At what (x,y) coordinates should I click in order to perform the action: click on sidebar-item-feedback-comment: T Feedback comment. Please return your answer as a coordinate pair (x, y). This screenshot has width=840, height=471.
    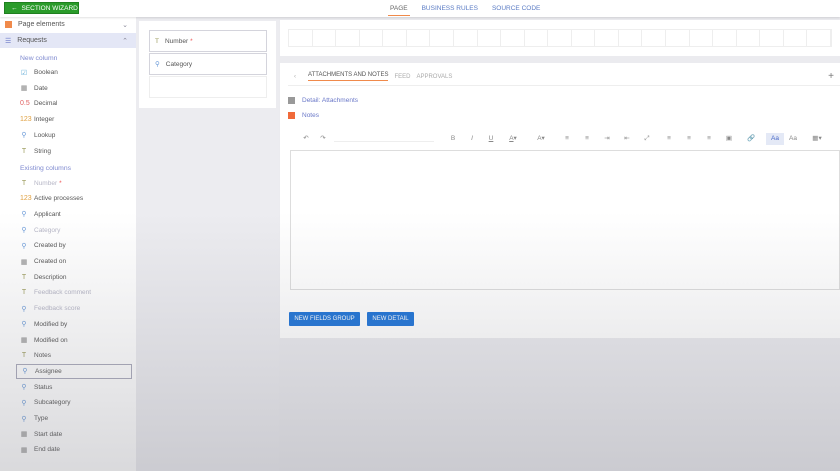
    Looking at the image, I should click on (74, 292).